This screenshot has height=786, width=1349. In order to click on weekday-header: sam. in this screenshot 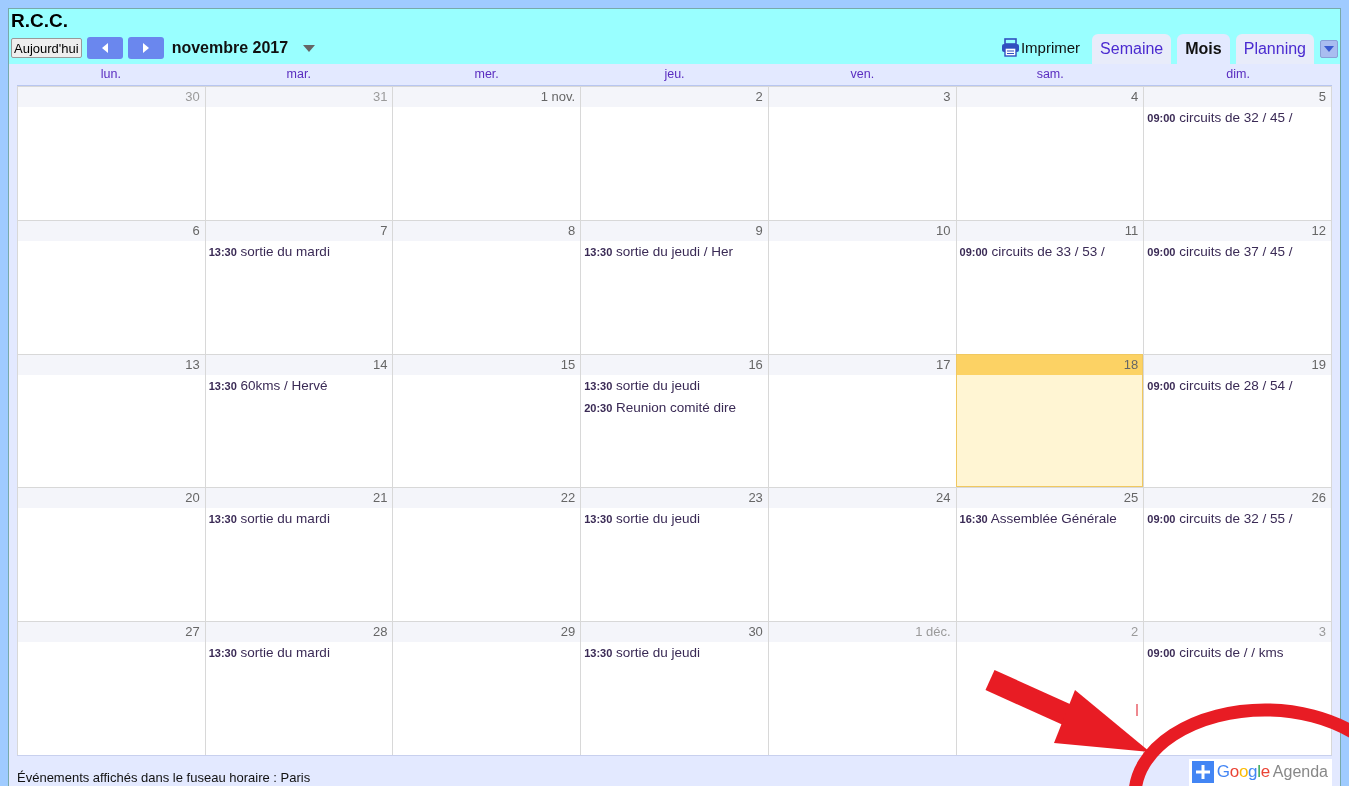, I will do `click(1050, 74)`.